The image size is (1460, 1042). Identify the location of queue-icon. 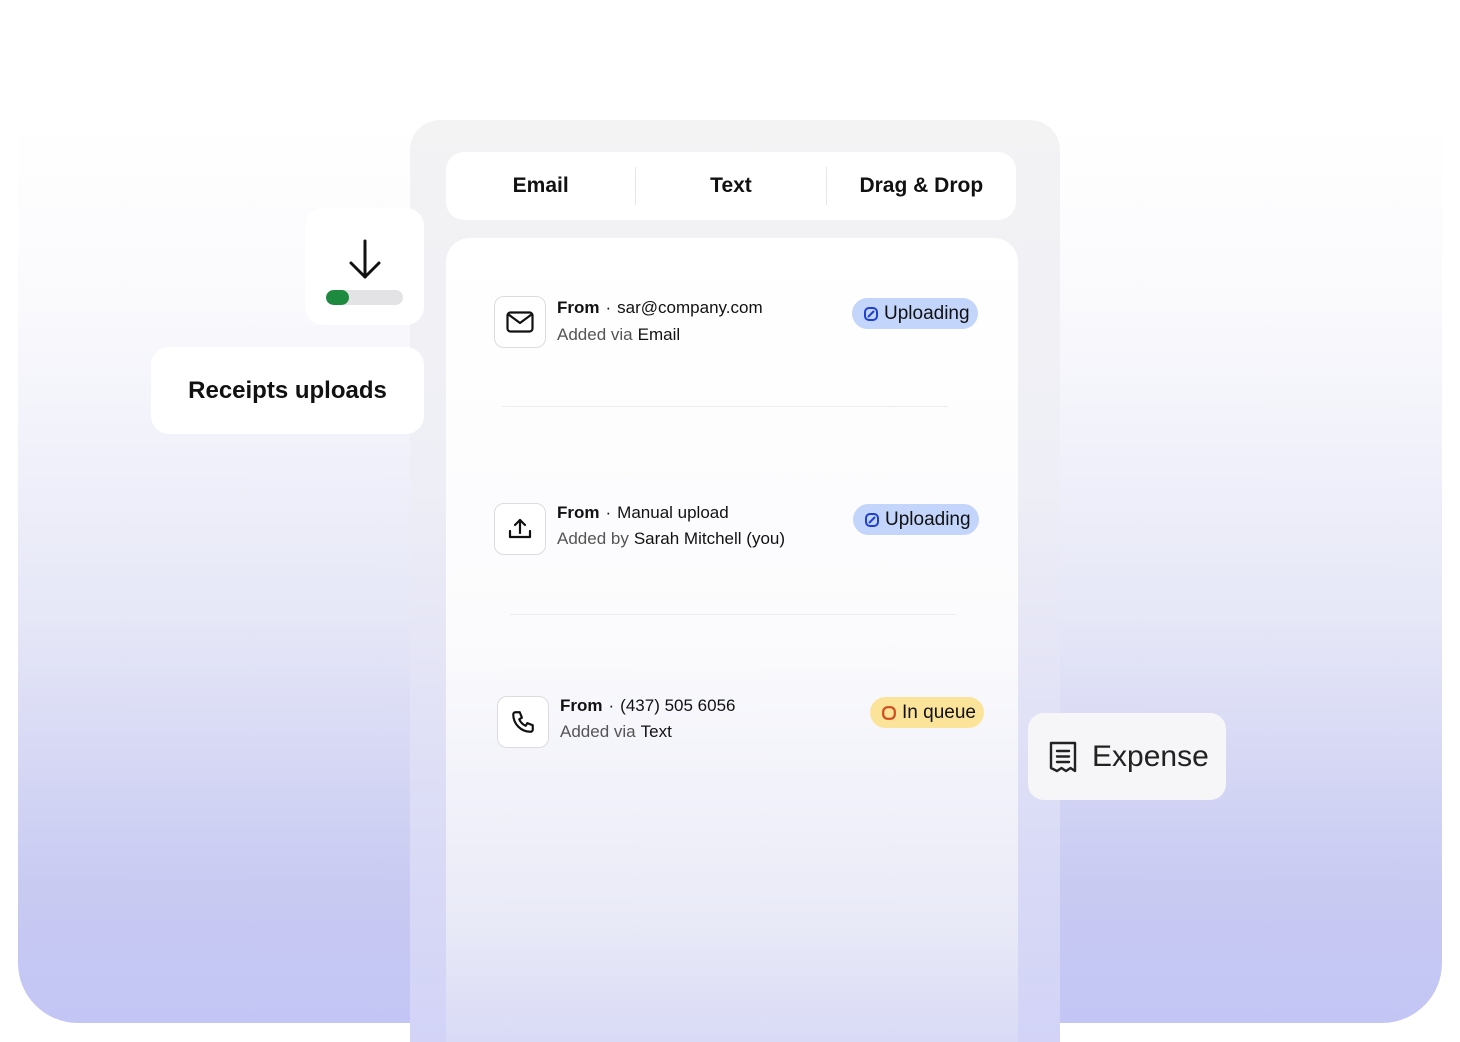
(889, 712).